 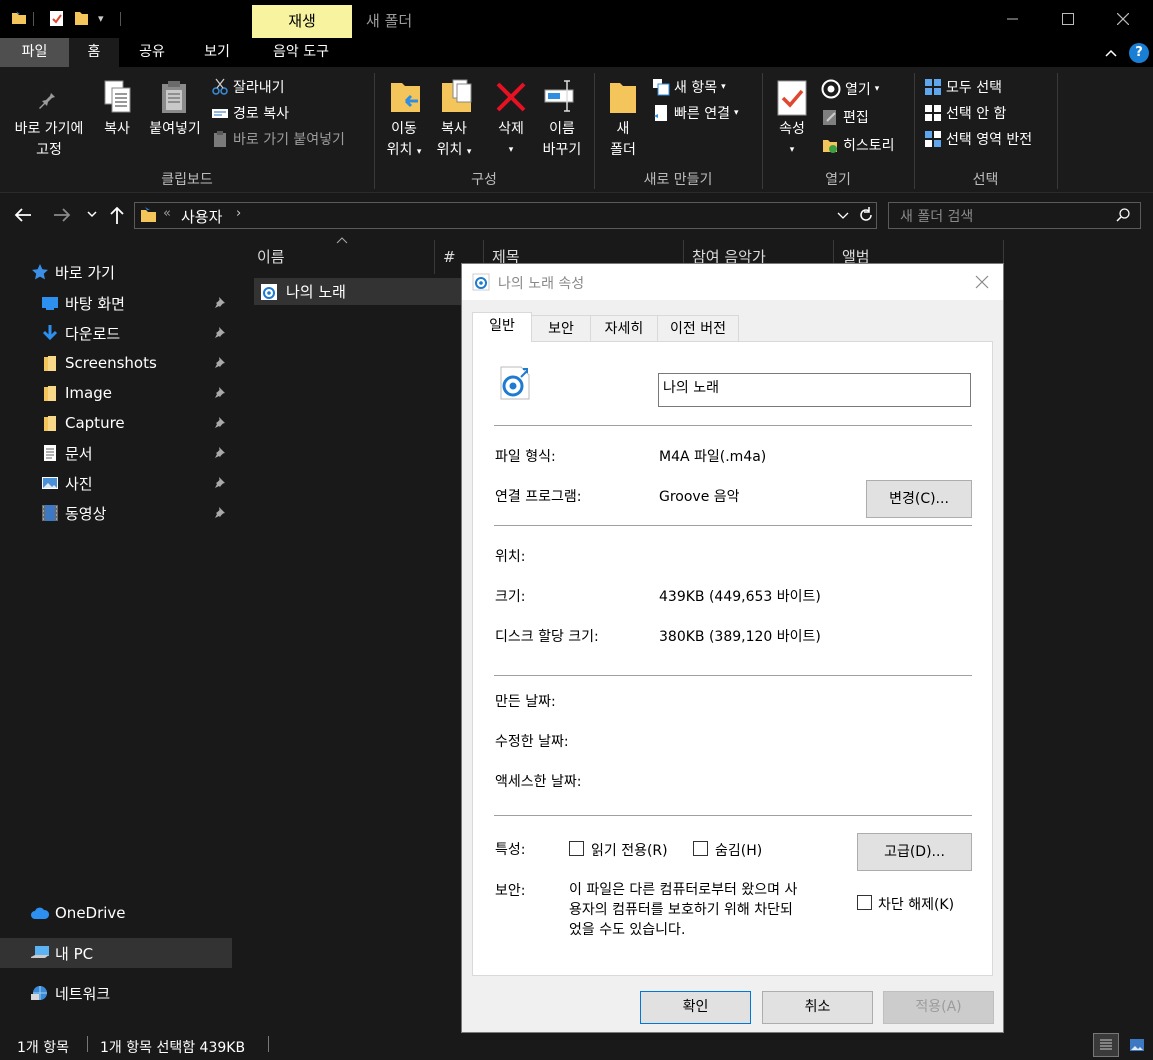 What do you see at coordinates (250, 113) in the screenshot?
I see `copy-path-button: 경로 복사` at bounding box center [250, 113].